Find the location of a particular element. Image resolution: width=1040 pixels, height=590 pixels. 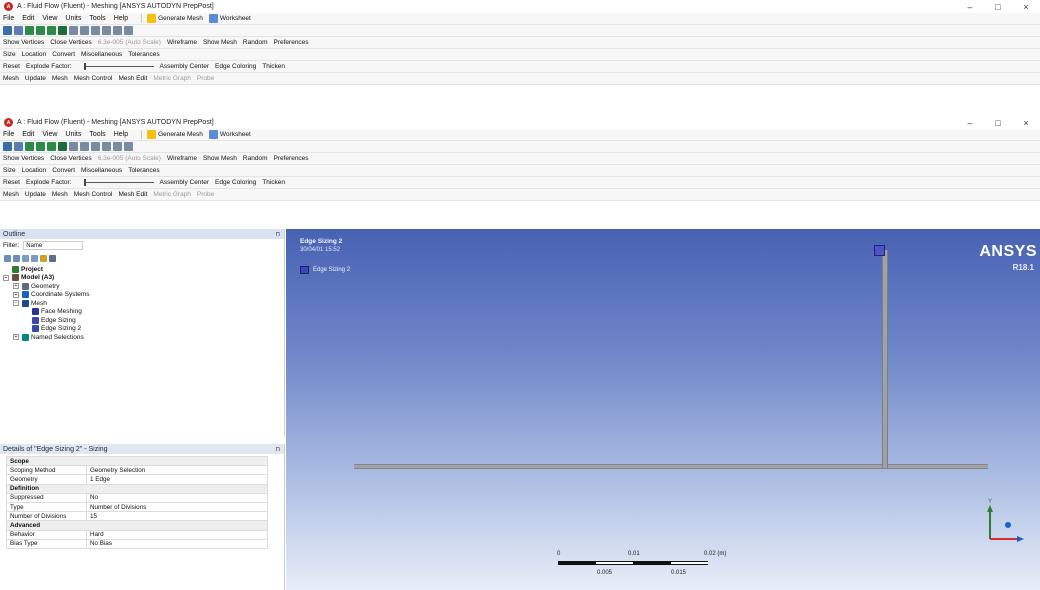

property-value: No Bias is located at coordinates (177, 543).